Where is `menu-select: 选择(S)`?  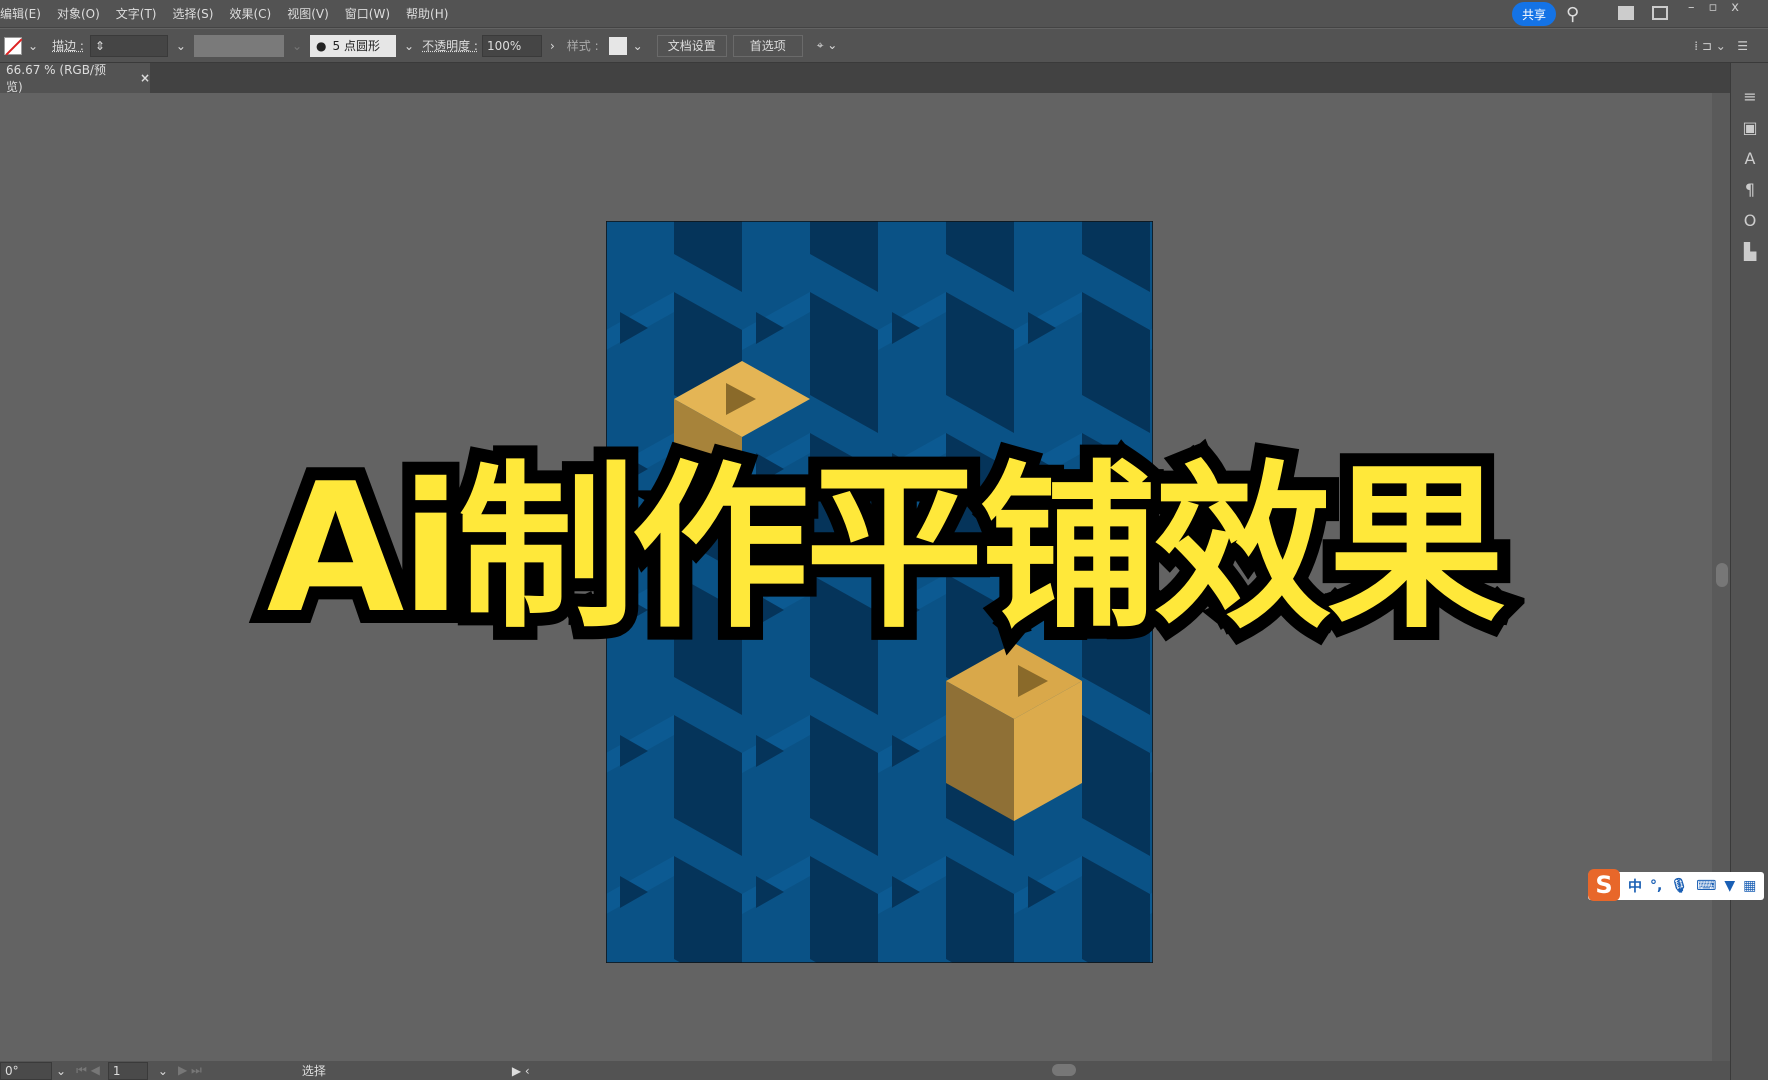 menu-select: 选择(S) is located at coordinates (192, 13).